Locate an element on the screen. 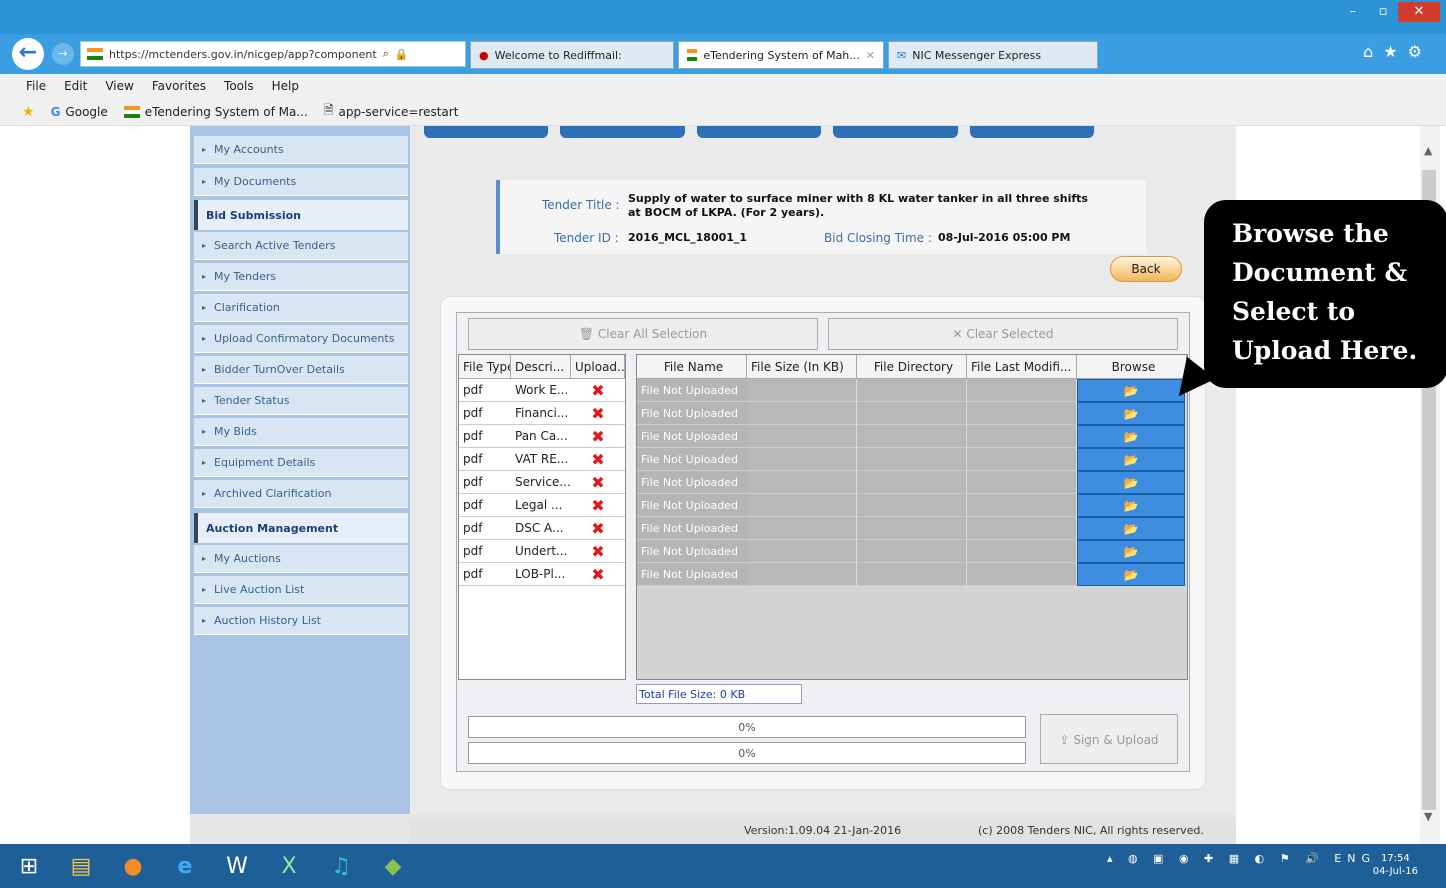 The width and height of the screenshot is (1446, 888). sidebar-item-my-bids: ▸ My Bids is located at coordinates (301, 432).